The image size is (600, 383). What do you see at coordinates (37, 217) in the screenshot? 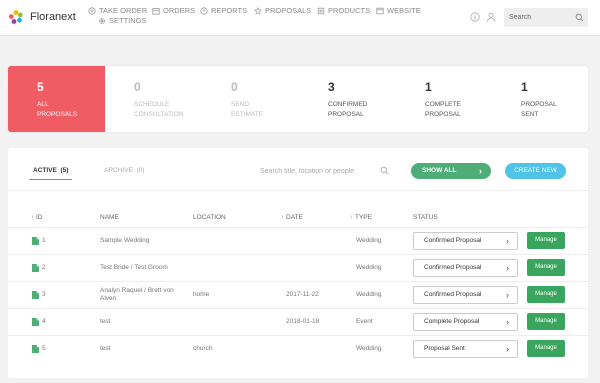
I see `col-id: ↑ ID` at bounding box center [37, 217].